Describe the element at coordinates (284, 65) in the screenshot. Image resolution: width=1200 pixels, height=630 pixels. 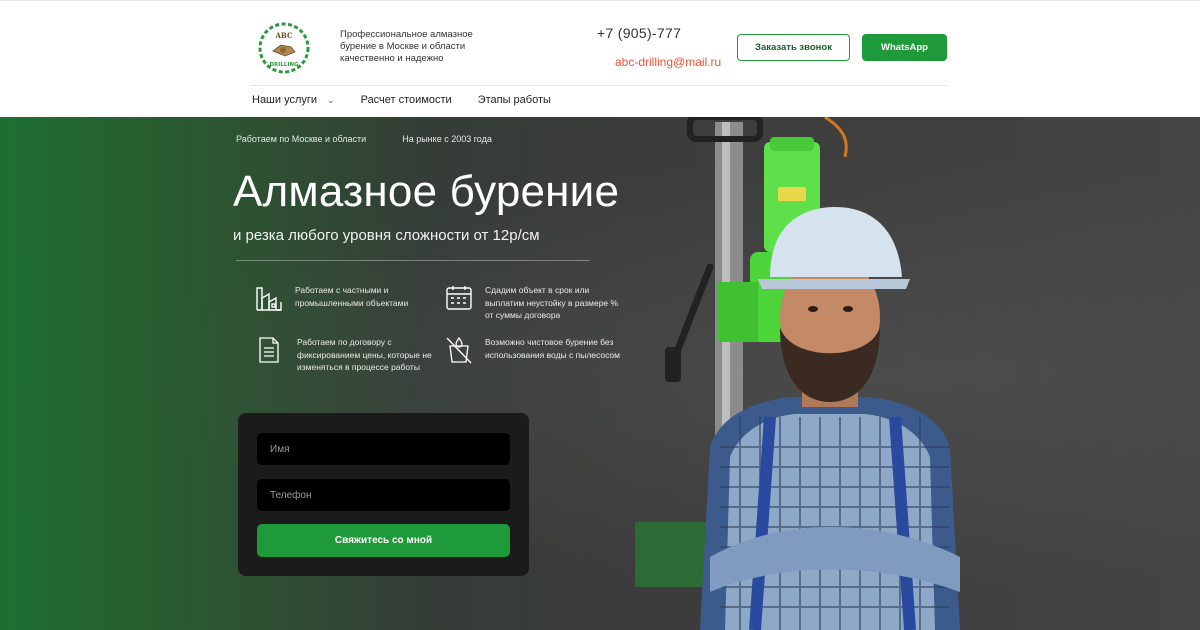
I see `logo-text-bottom: DRILLING` at that location.